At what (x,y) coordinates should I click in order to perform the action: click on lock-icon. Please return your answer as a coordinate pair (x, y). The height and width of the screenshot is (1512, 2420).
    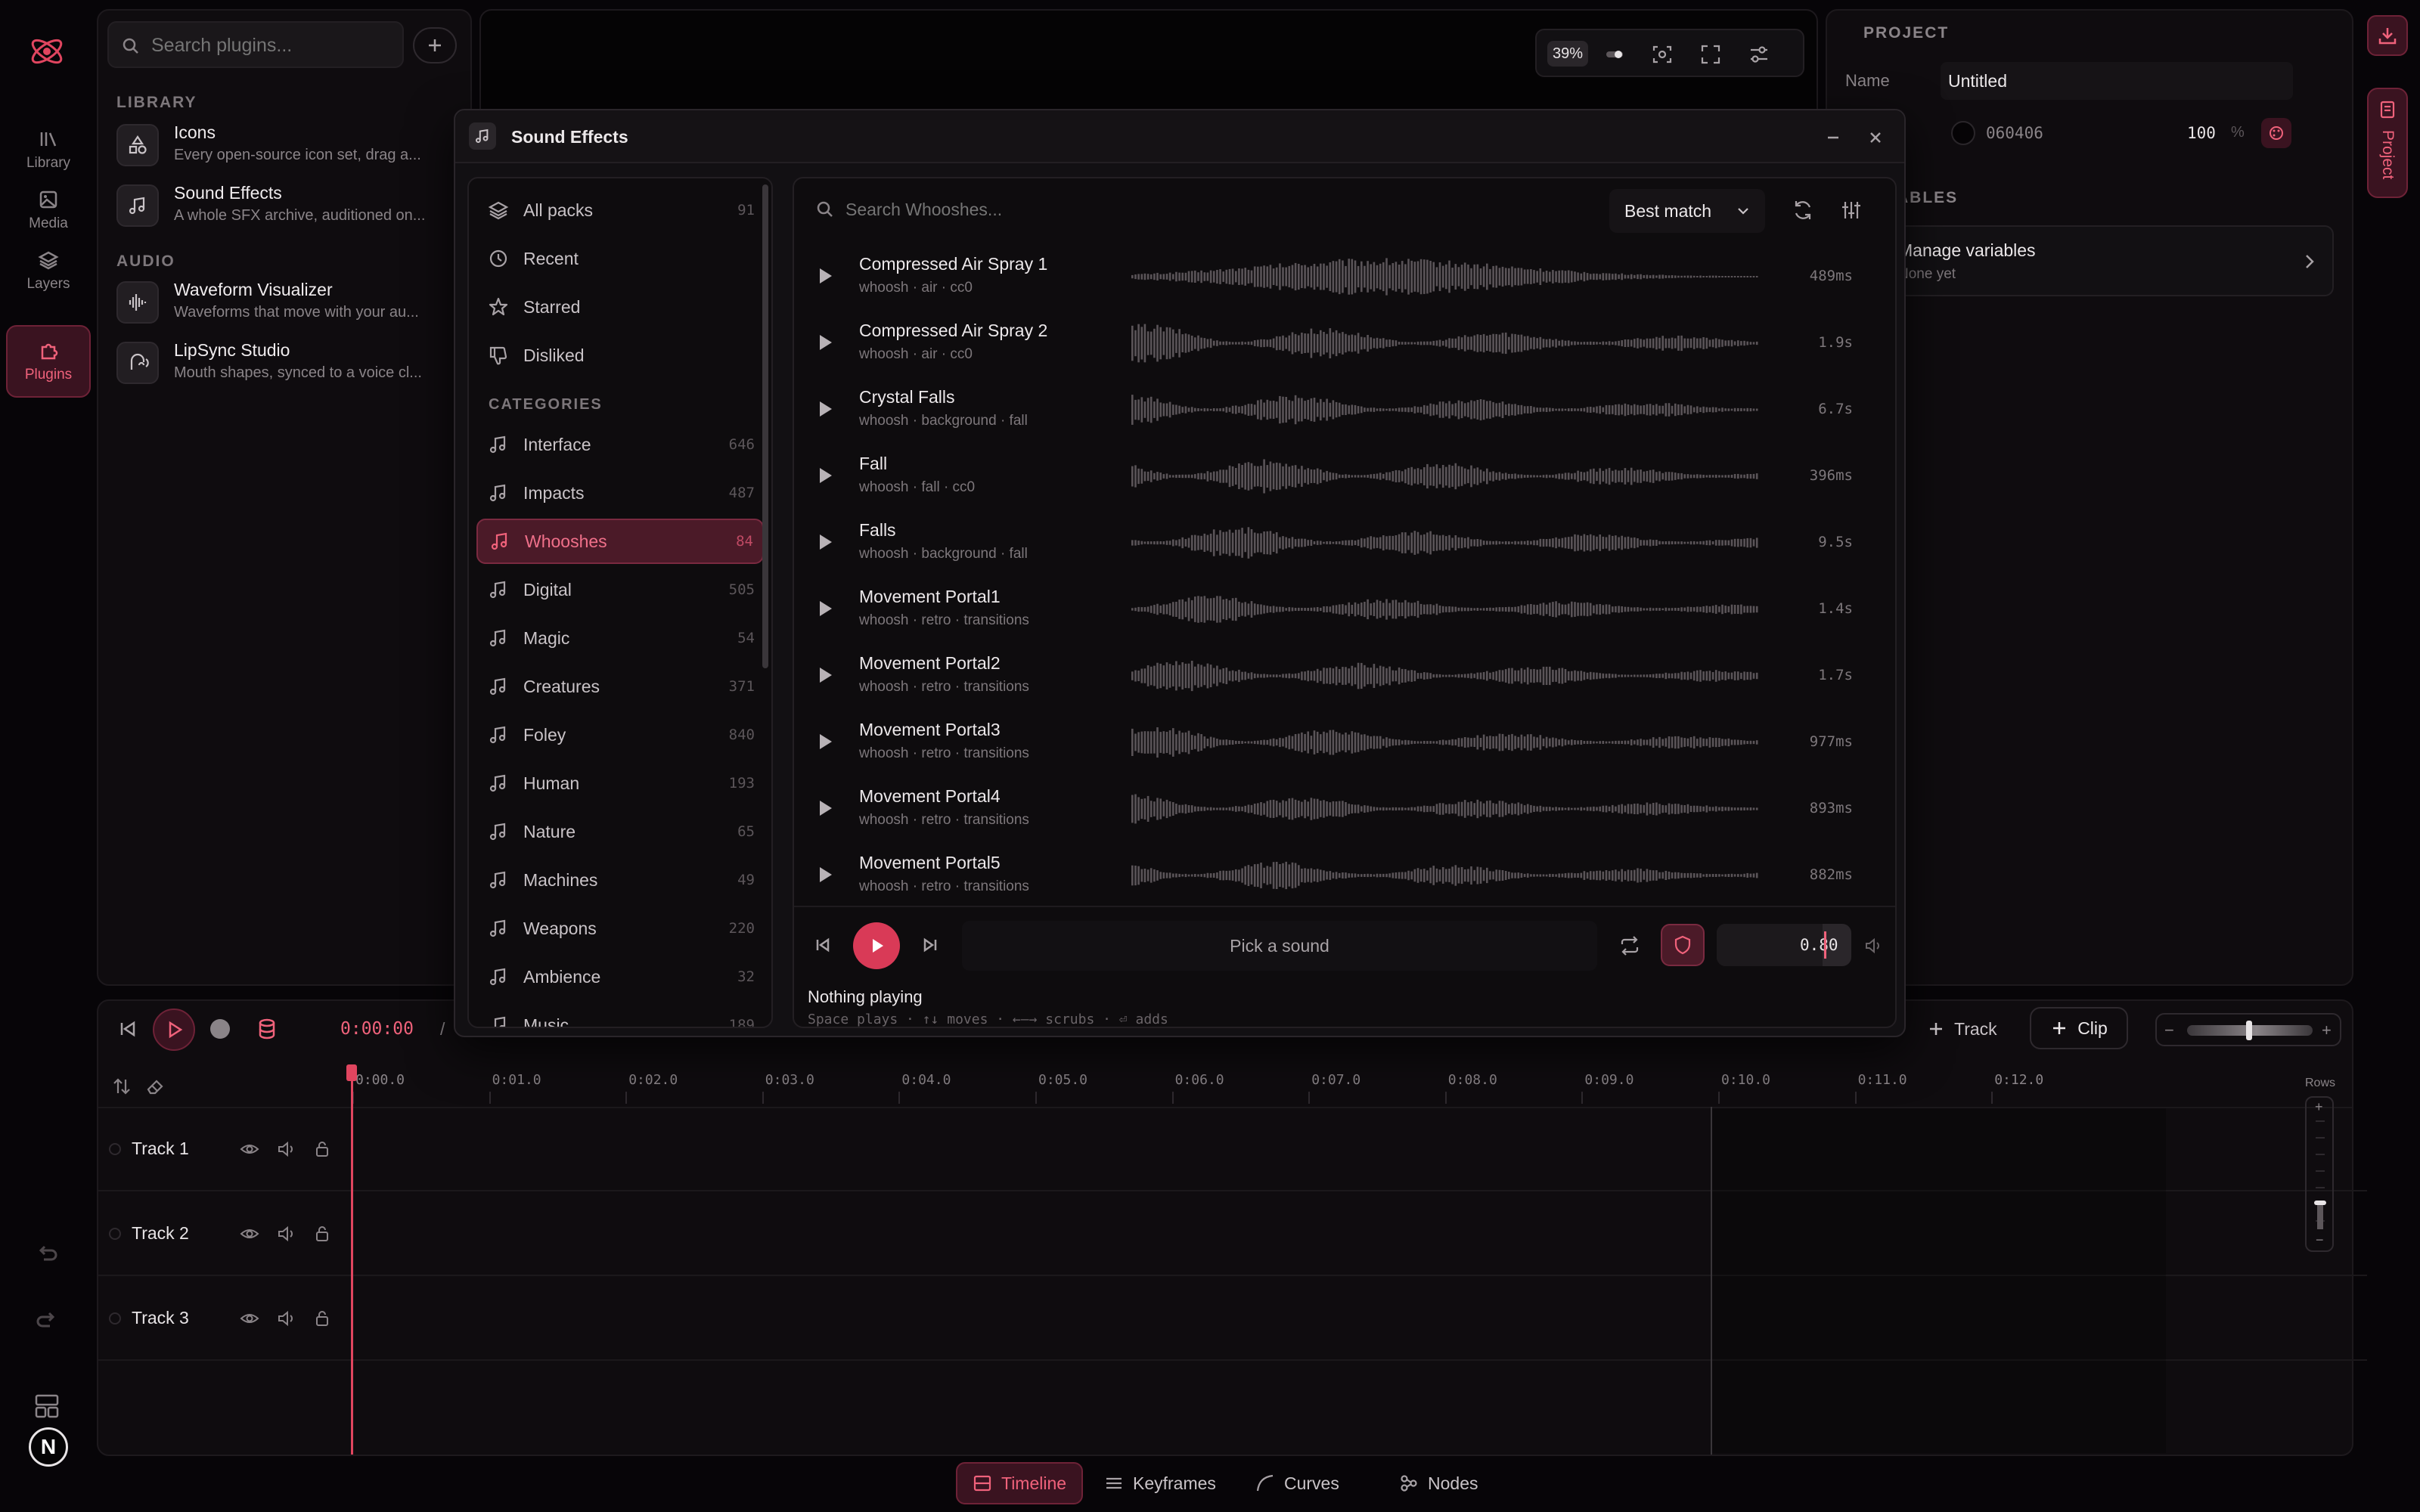
    Looking at the image, I should click on (322, 1233).